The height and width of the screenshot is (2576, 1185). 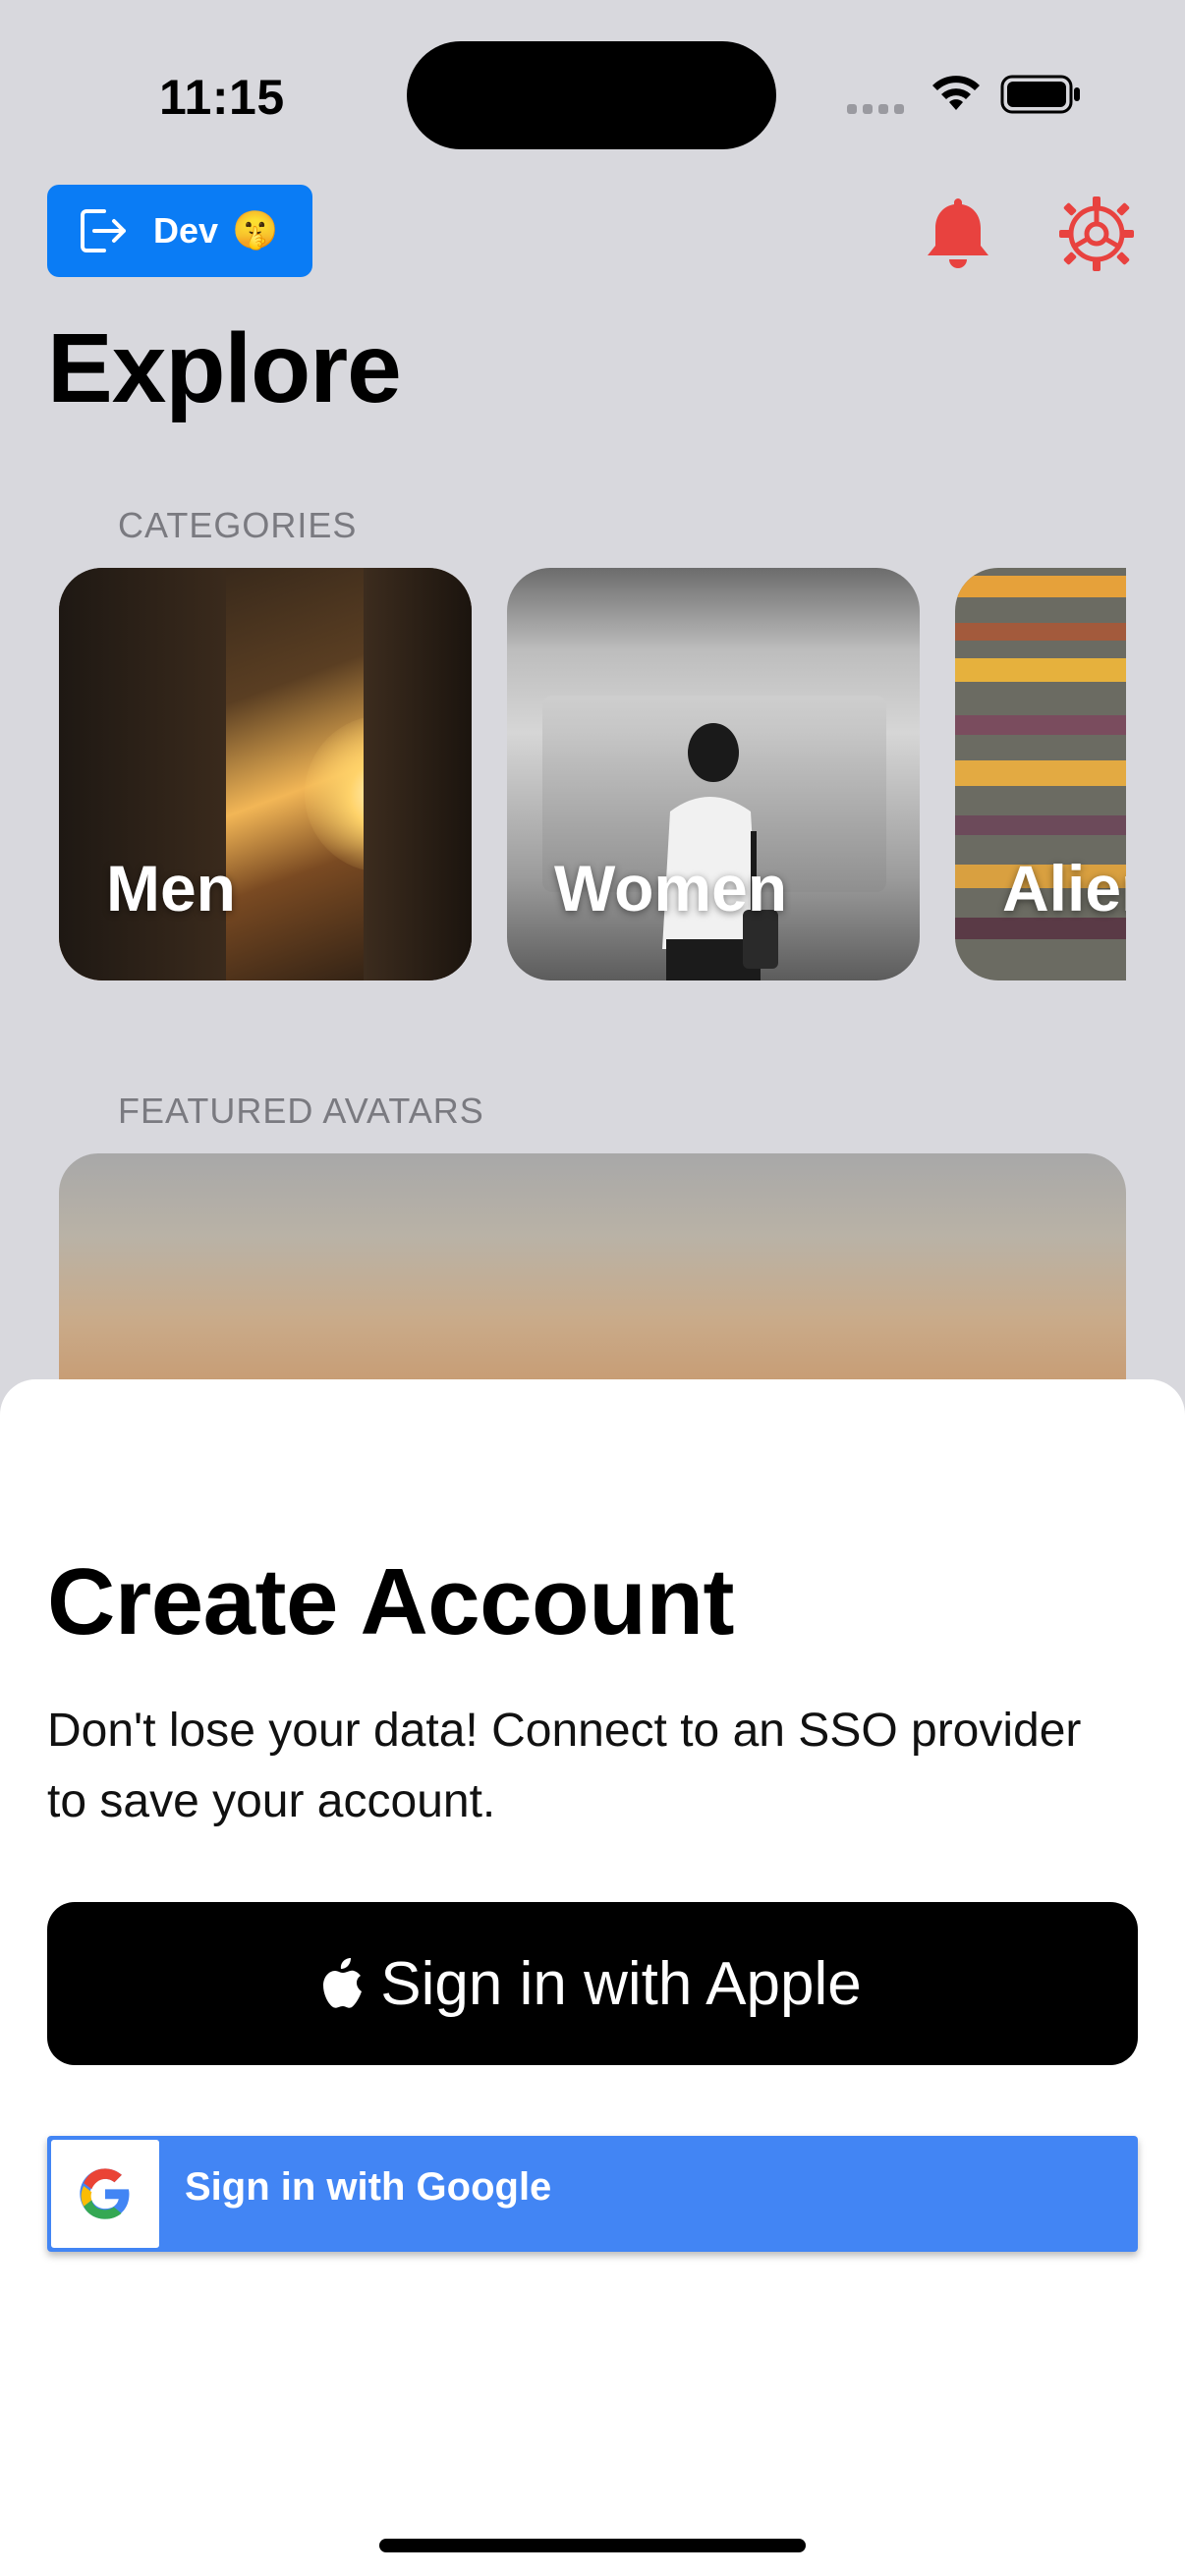 I want to click on page-title: Explore, so click(x=225, y=368).